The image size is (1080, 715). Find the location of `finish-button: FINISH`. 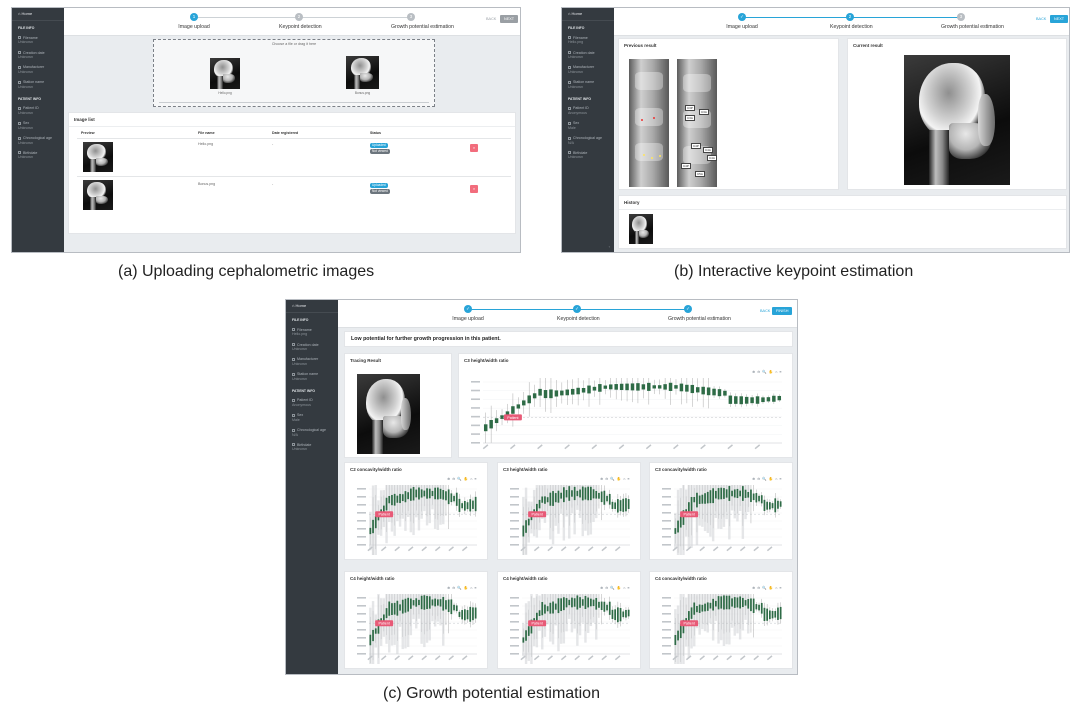

finish-button: FINISH is located at coordinates (782, 311).